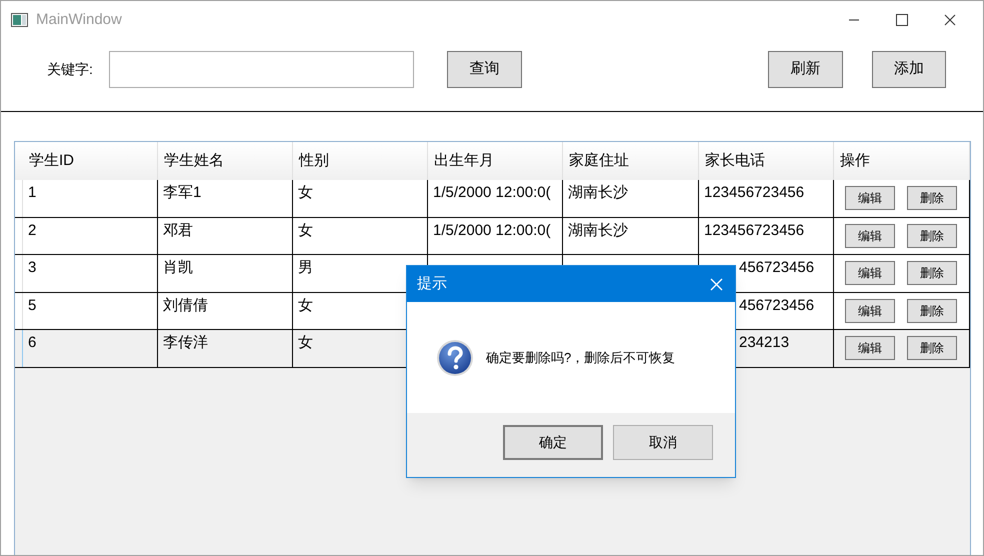 Image resolution: width=984 pixels, height=556 pixels. Describe the element at coordinates (178, 267) in the screenshot. I see `table-cell: 肖凯` at that location.